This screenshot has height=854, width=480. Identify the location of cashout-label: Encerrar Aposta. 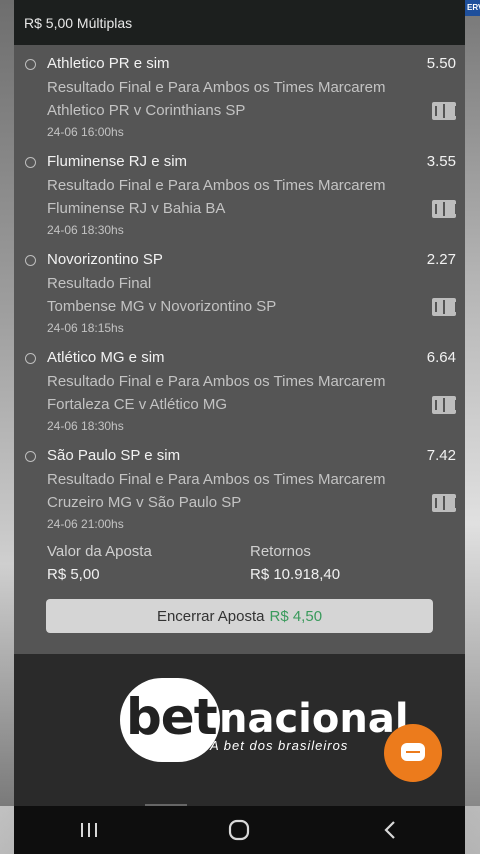
(210, 616).